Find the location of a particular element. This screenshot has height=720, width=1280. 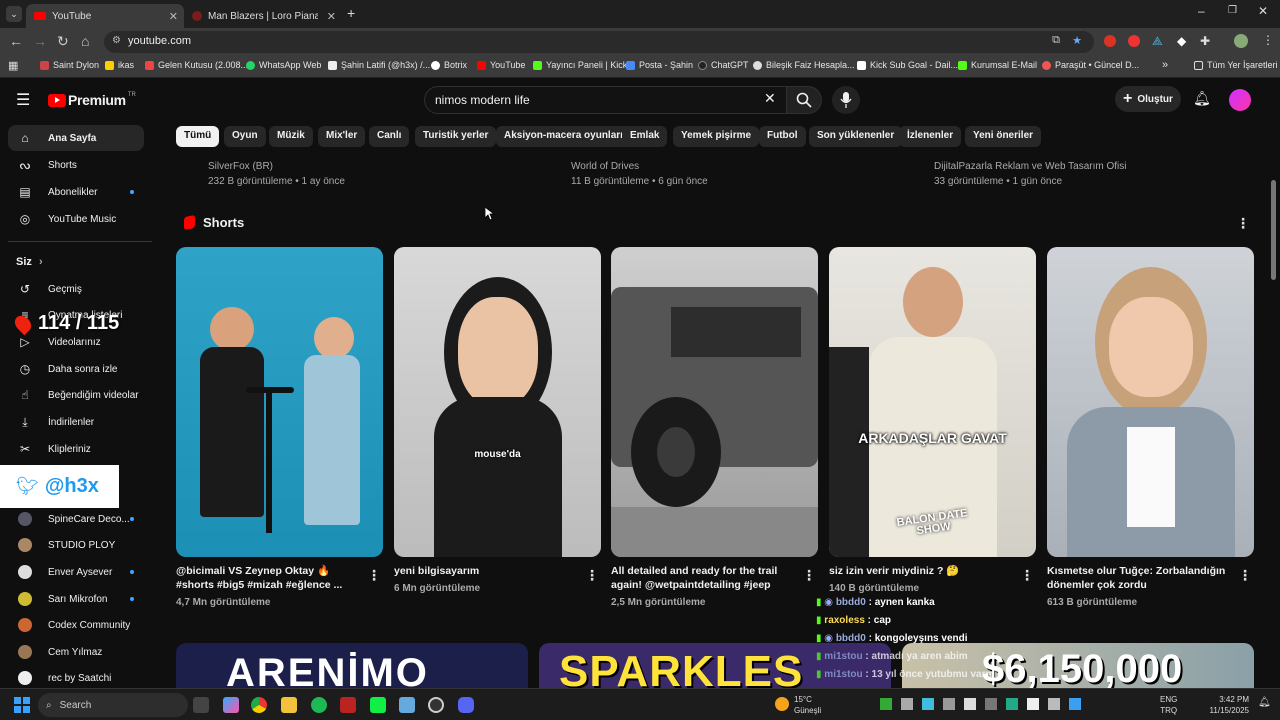

clear-search-icon: ✕ is located at coordinates (770, 98).